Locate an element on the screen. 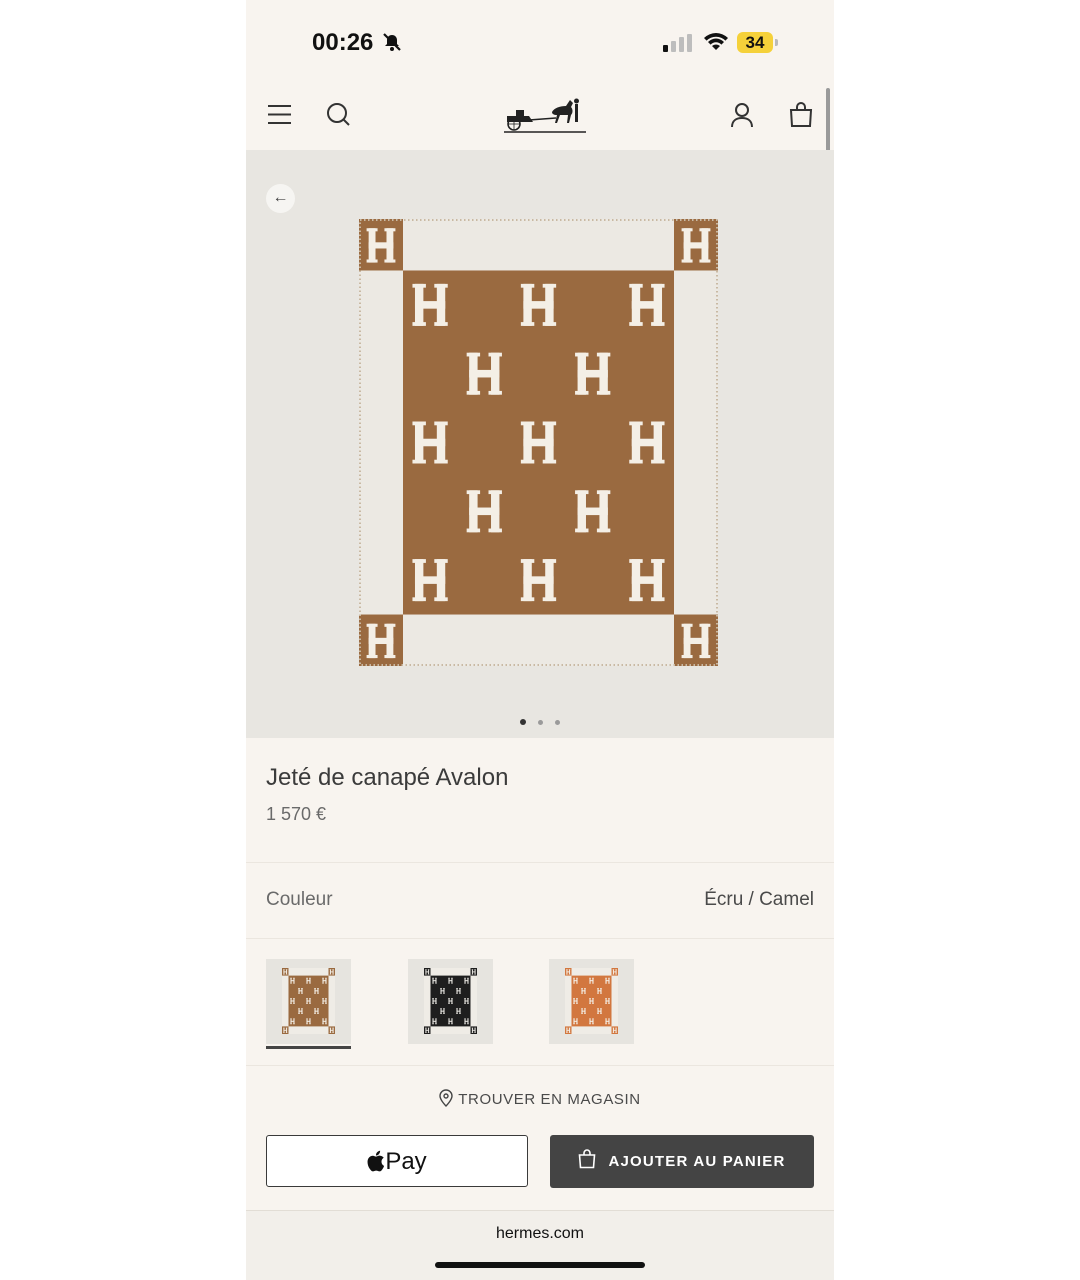  menu-icon is located at coordinates (279, 114).